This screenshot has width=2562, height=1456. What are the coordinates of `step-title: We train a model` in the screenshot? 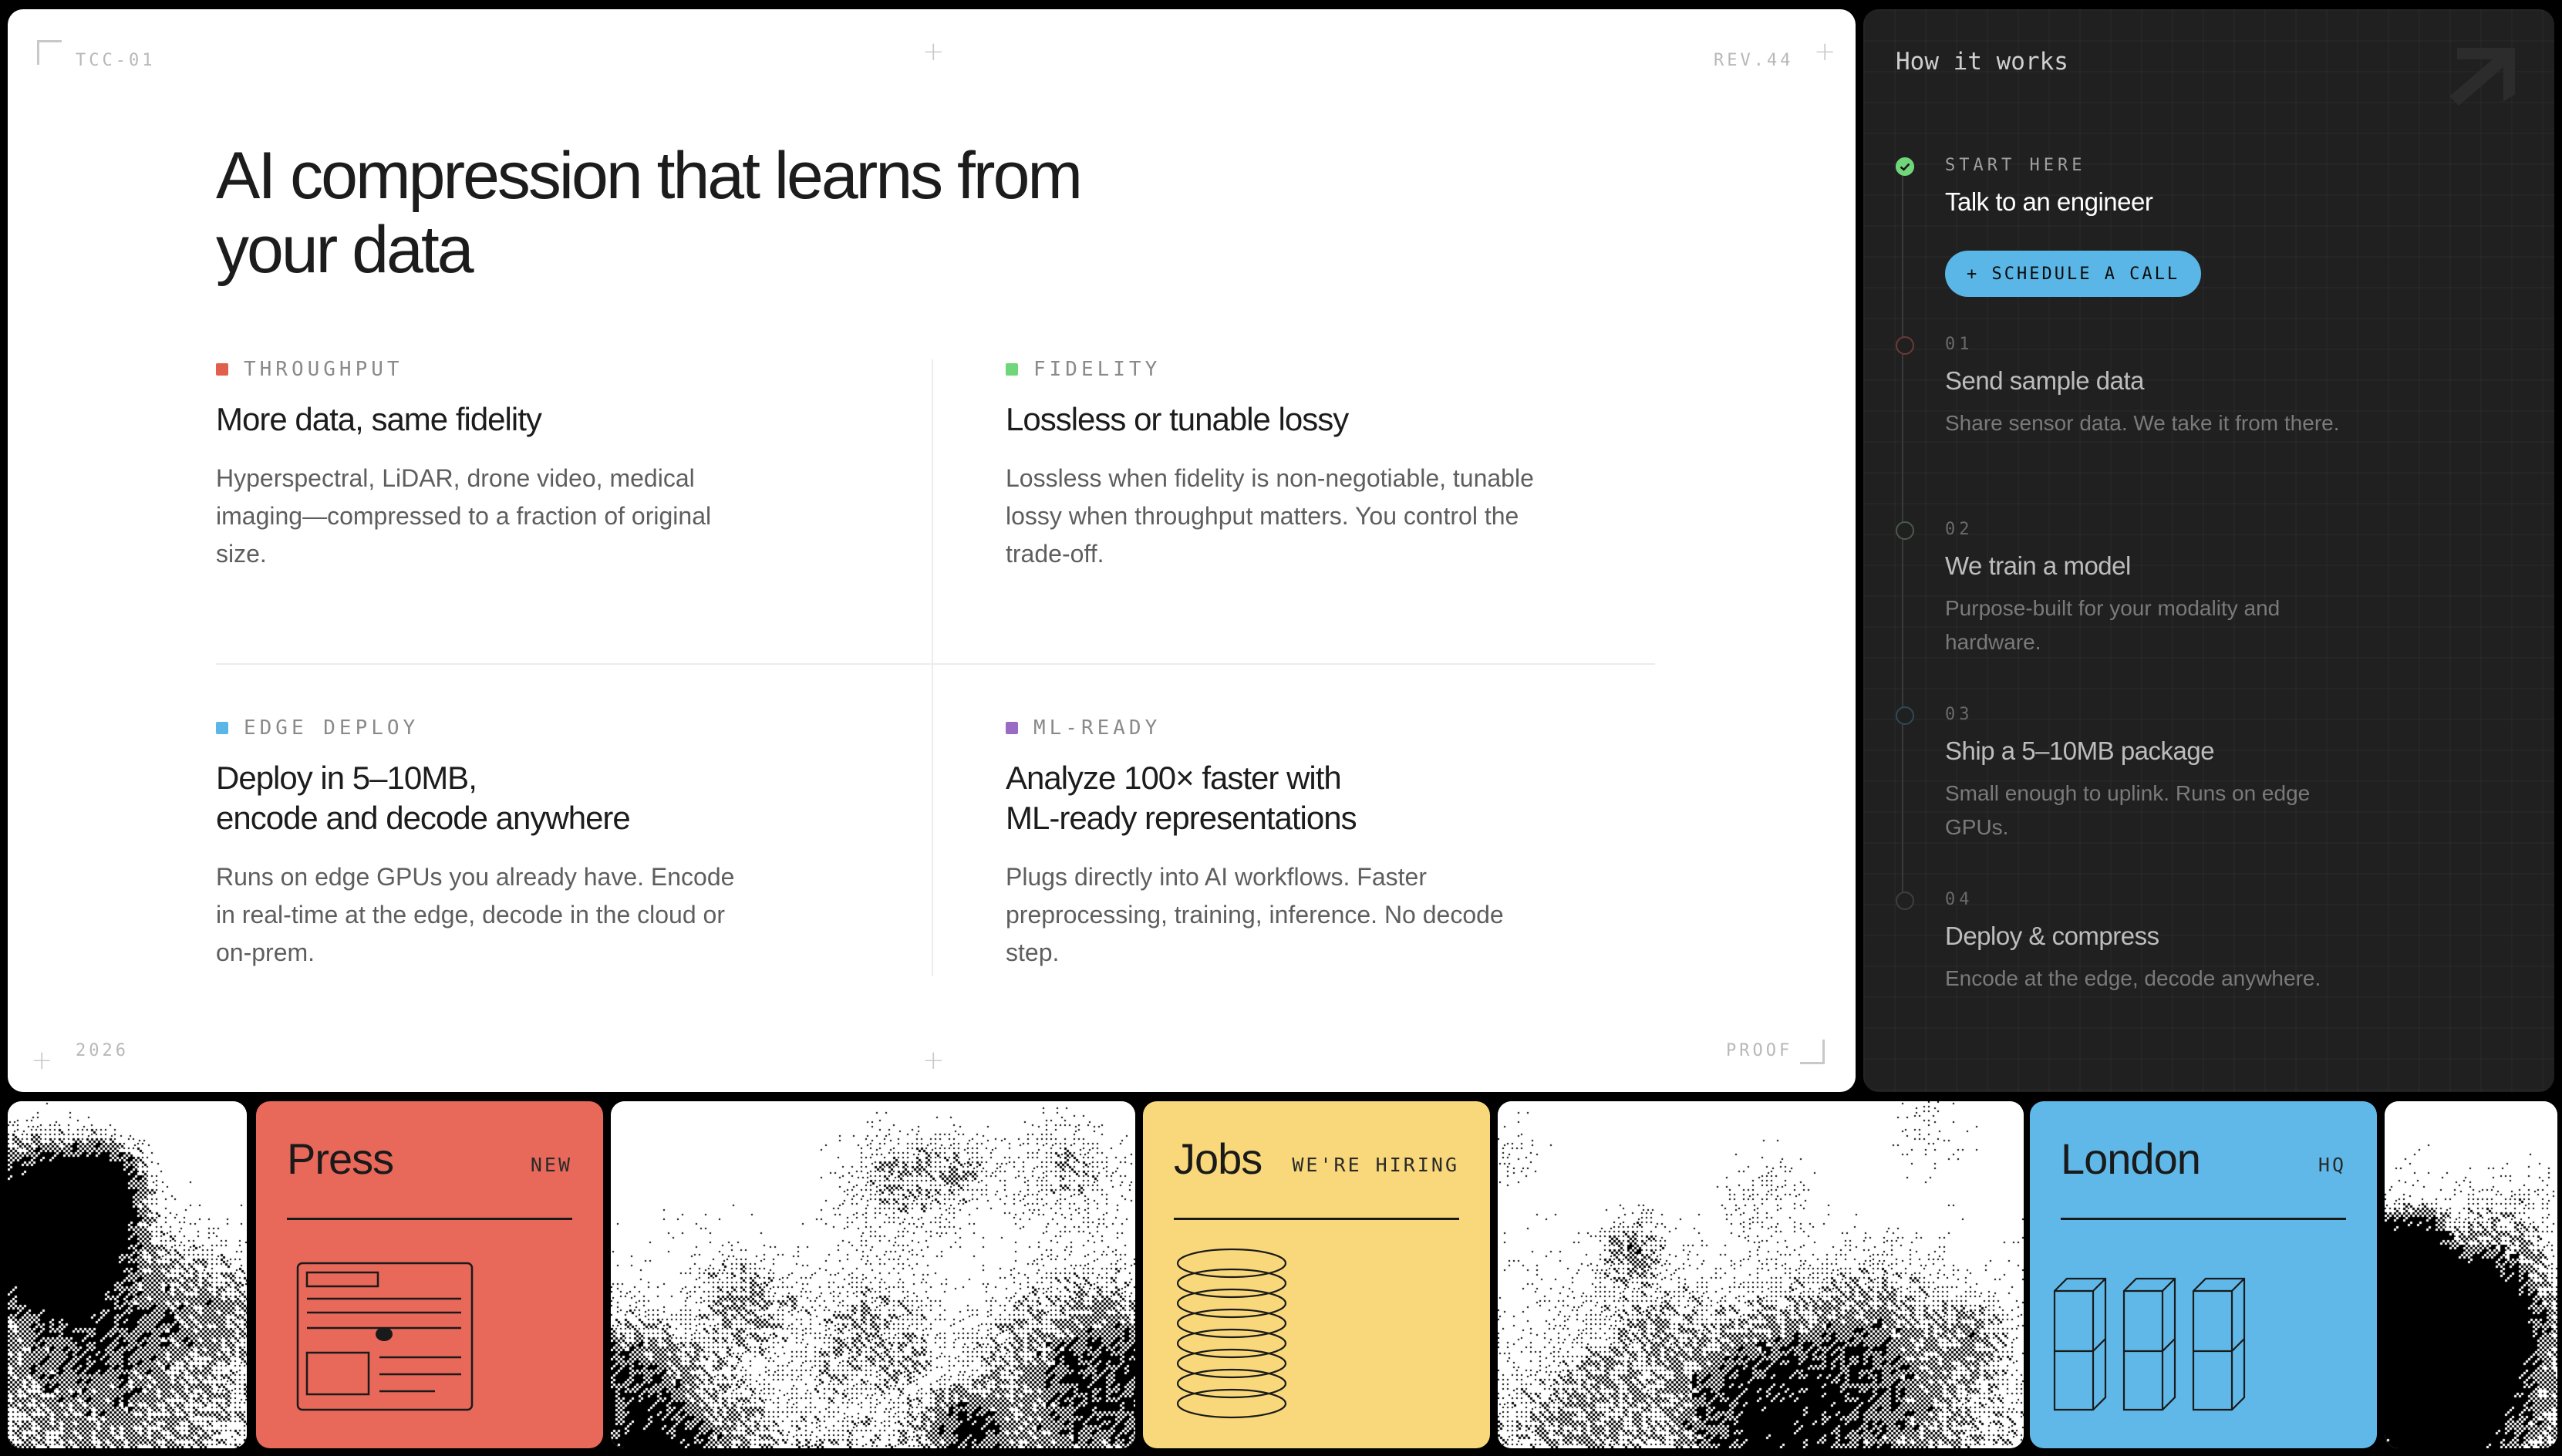 It's located at (2038, 566).